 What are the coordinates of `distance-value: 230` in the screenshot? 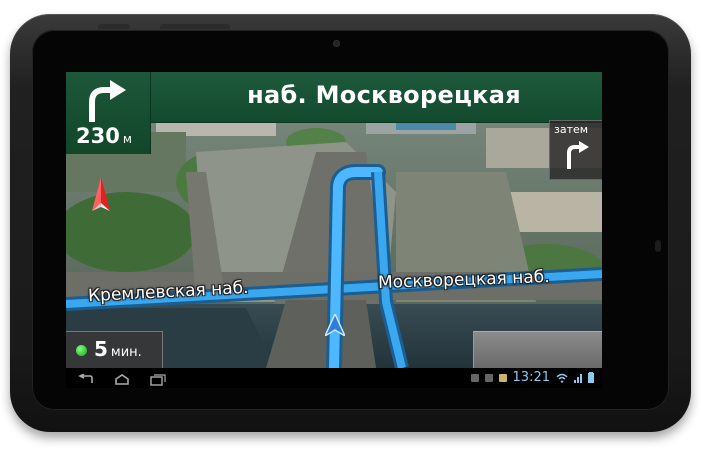 It's located at (98, 136).